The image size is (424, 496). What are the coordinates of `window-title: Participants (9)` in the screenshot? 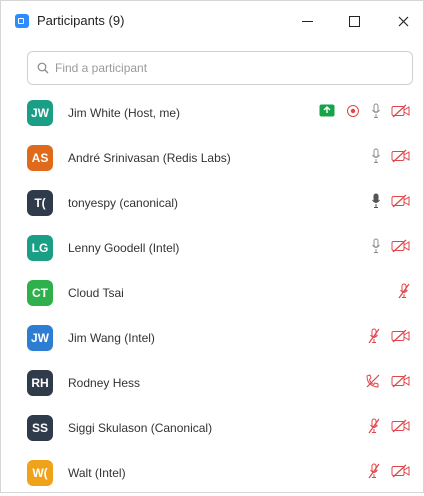 It's located at (81, 20).